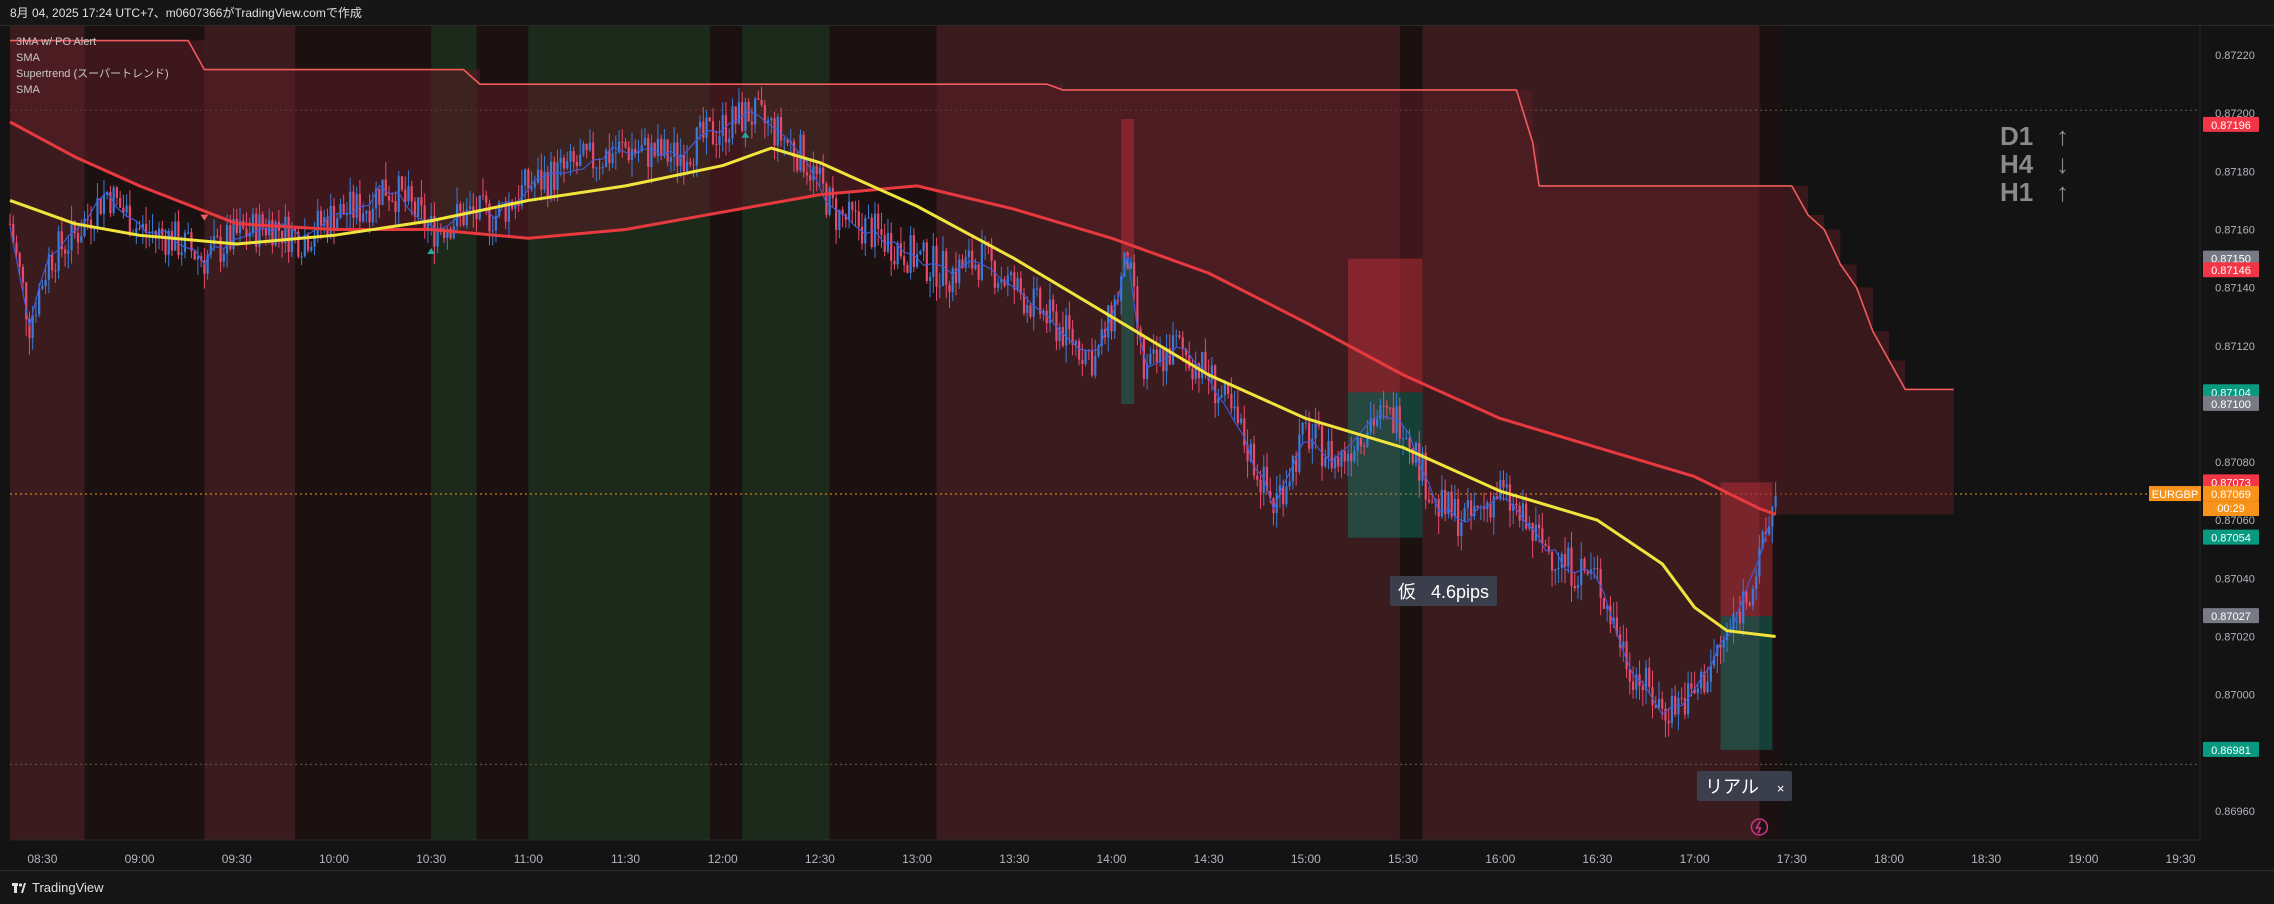  What do you see at coordinates (1209, 859) in the screenshot?
I see `x-tick-label: 14:30` at bounding box center [1209, 859].